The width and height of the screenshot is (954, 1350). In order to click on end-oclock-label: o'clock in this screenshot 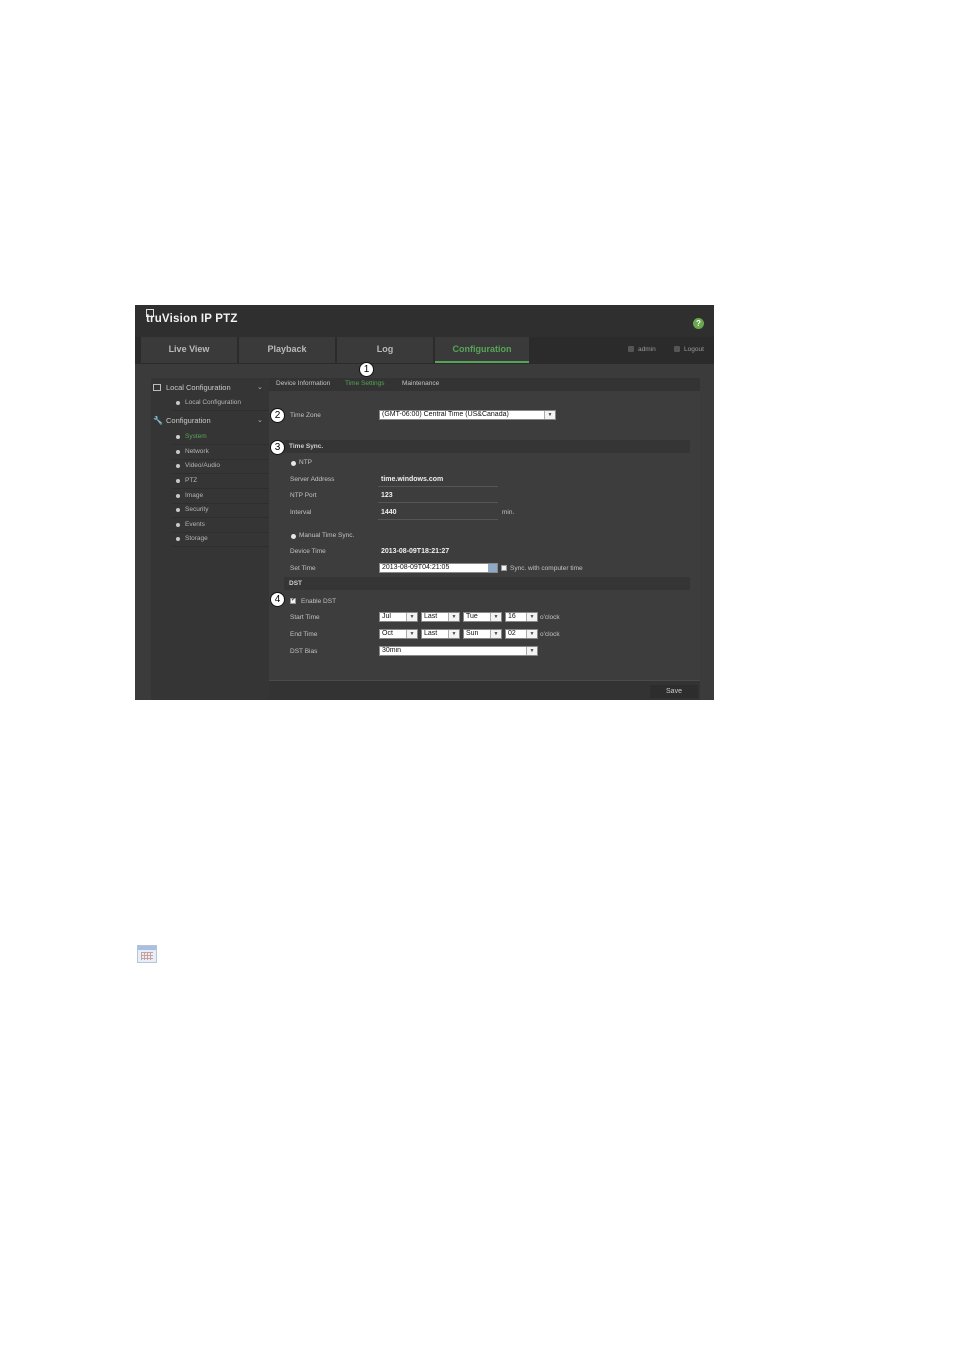, I will do `click(550, 634)`.